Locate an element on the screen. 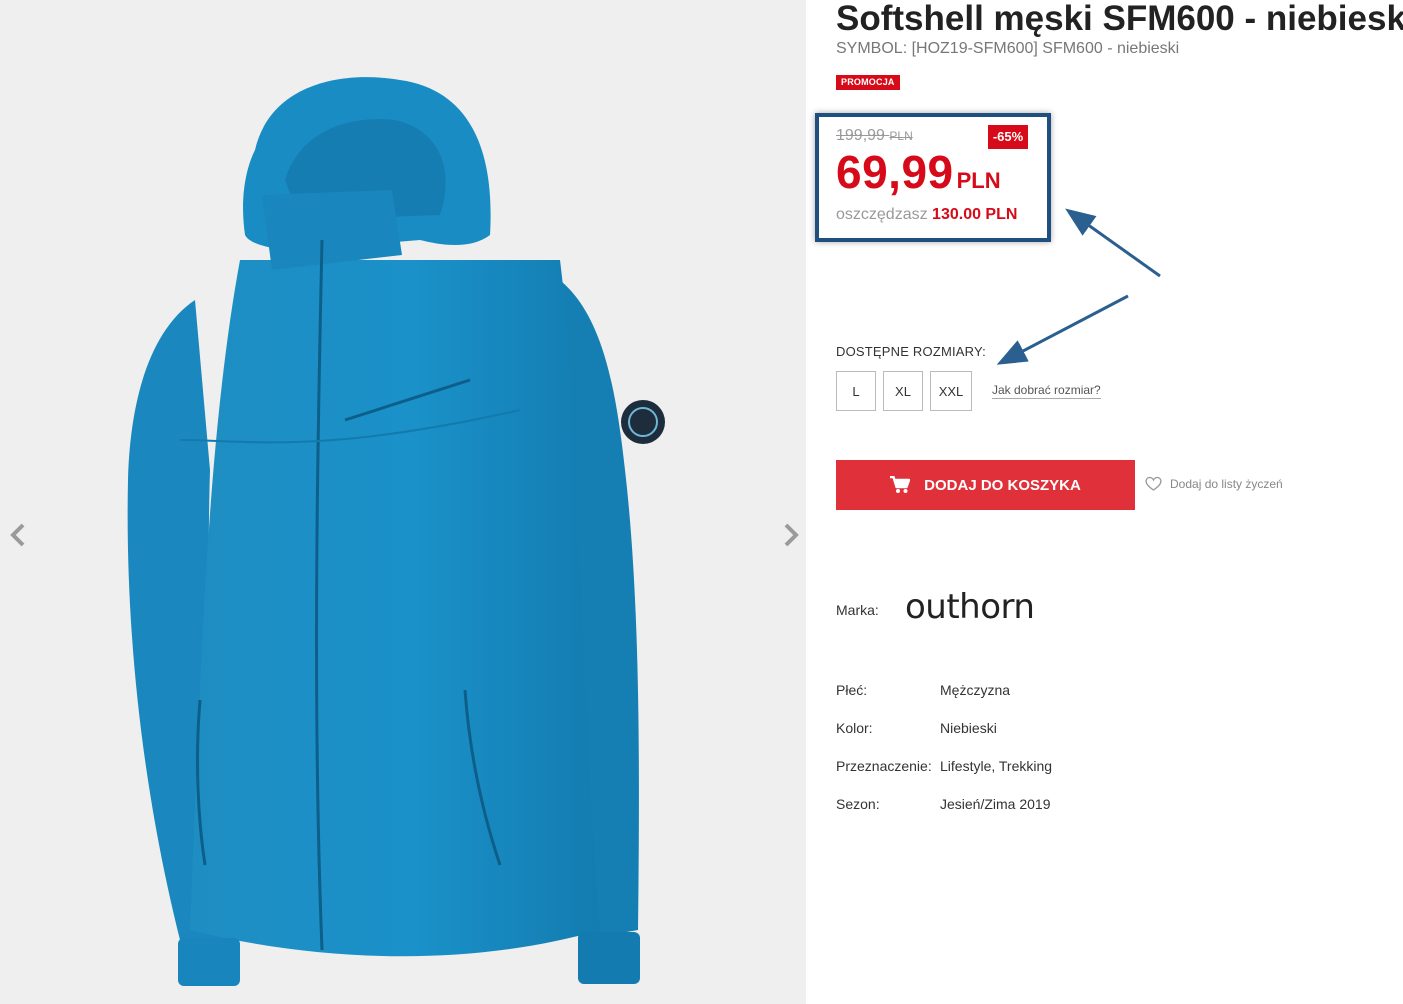 The width and height of the screenshot is (1403, 1004). annotation-arrow-price is located at coordinates (1113, 243).